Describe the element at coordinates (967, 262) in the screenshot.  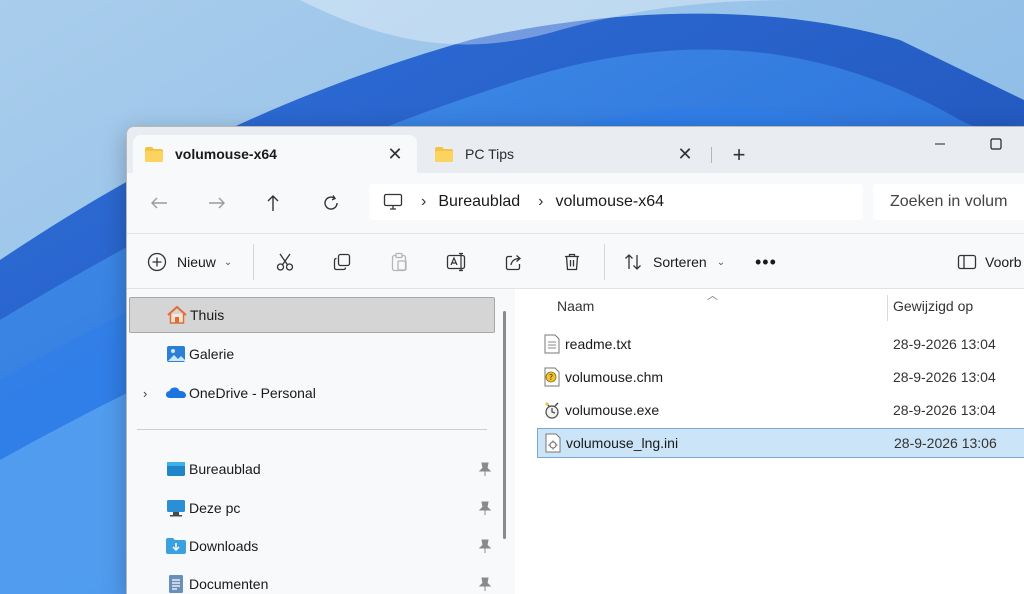
I see `preview-pane-icon` at that location.